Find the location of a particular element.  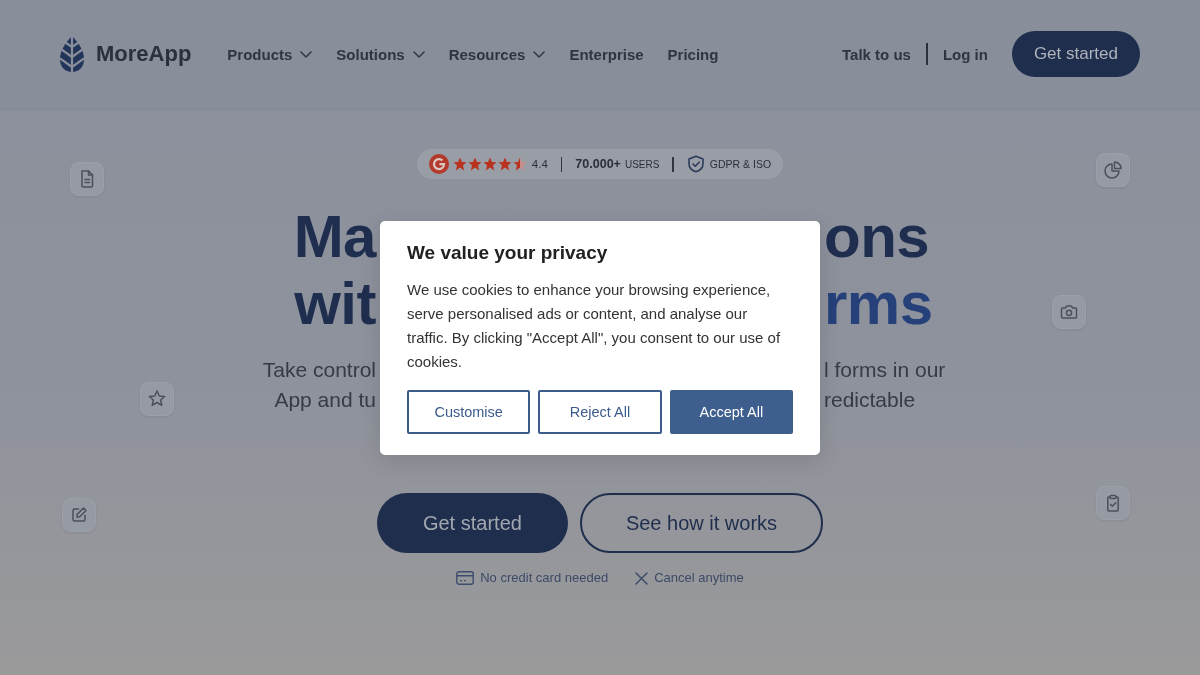

logo-link: MoreApp is located at coordinates (126, 54).